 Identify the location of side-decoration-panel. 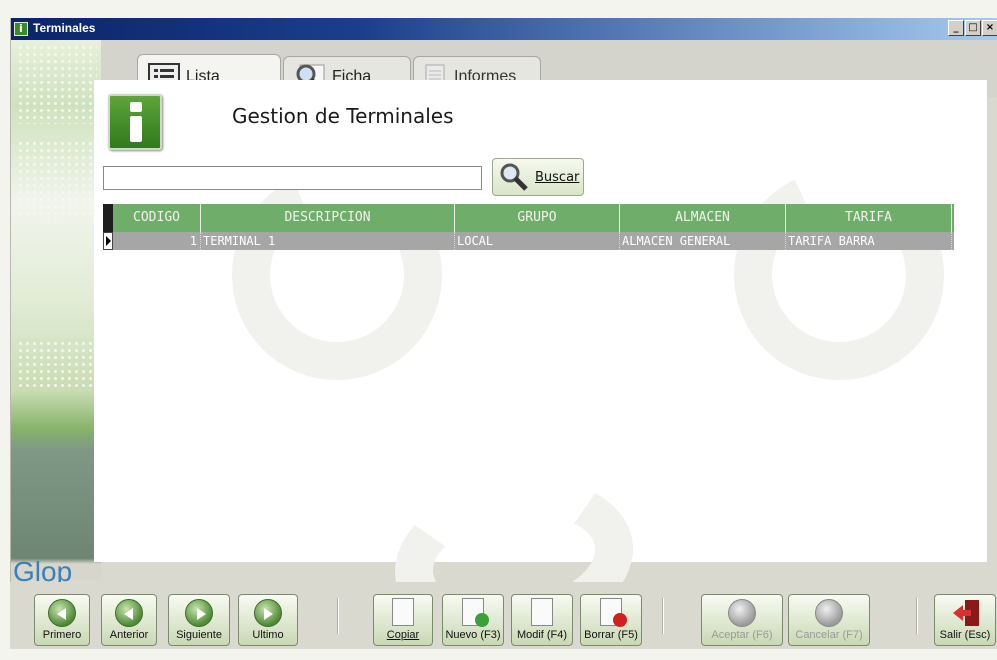
(56, 310).